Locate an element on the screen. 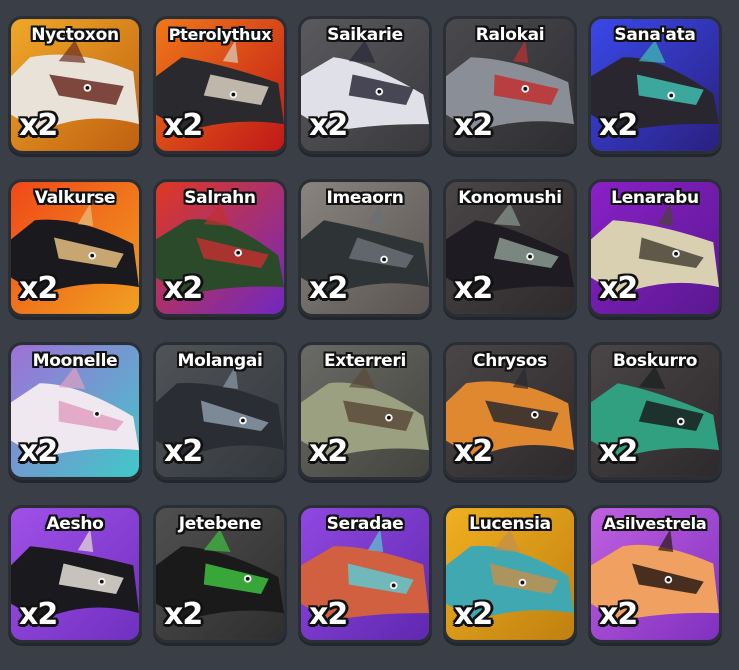 Image resolution: width=739 pixels, height=670 pixels. creature-card-ralokai: Ralokai x2 is located at coordinates (510, 85).